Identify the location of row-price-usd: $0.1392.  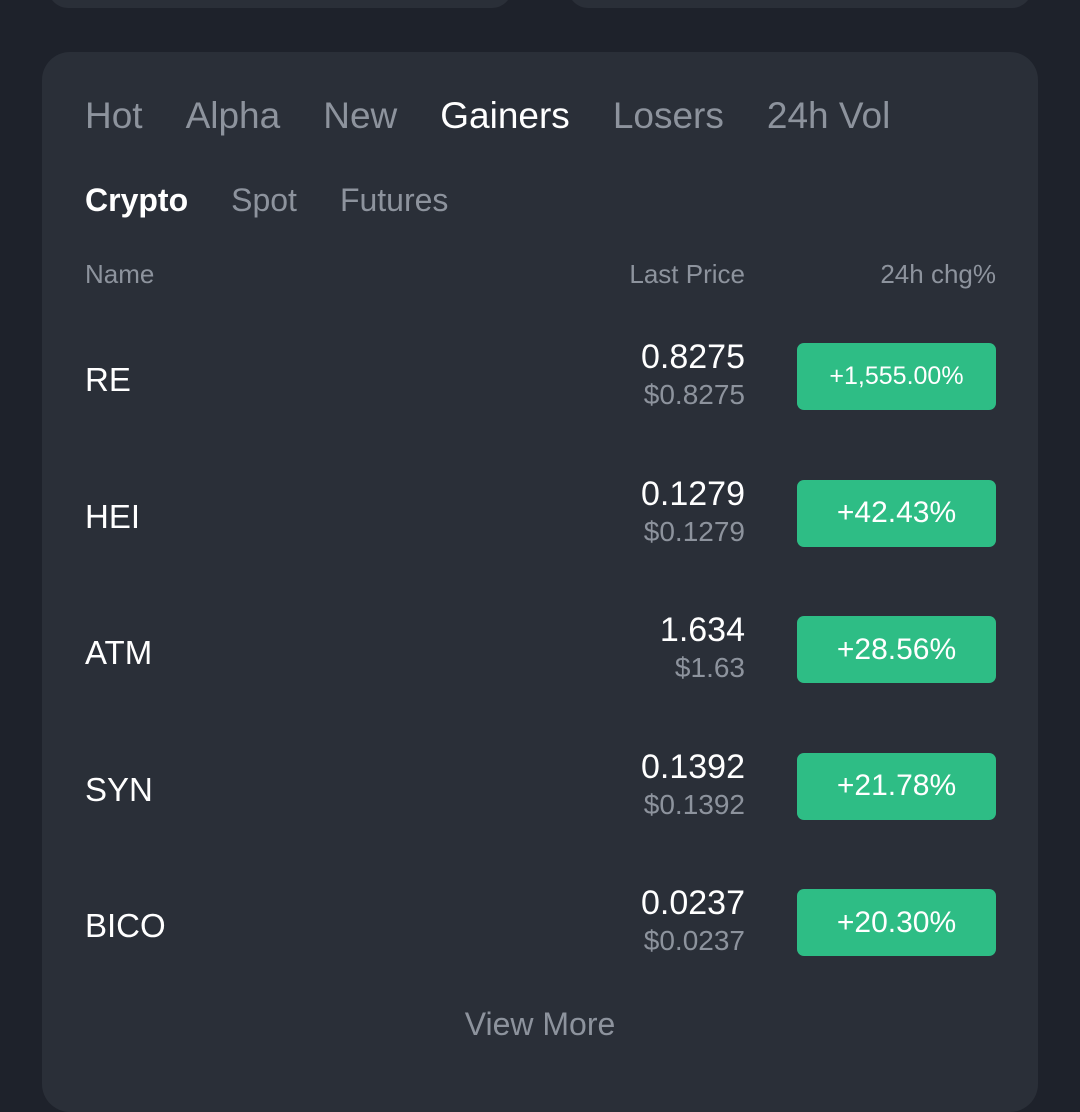
(694, 804).